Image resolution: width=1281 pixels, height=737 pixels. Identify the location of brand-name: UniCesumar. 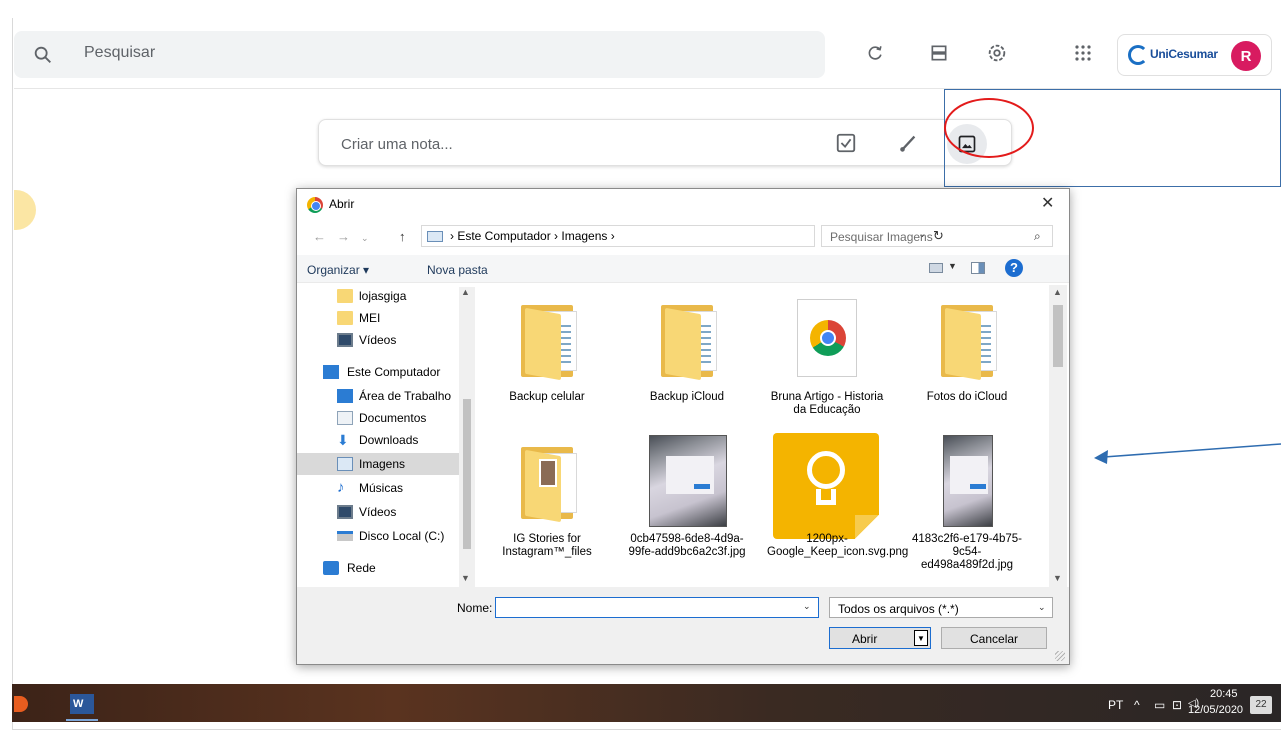
(1184, 54).